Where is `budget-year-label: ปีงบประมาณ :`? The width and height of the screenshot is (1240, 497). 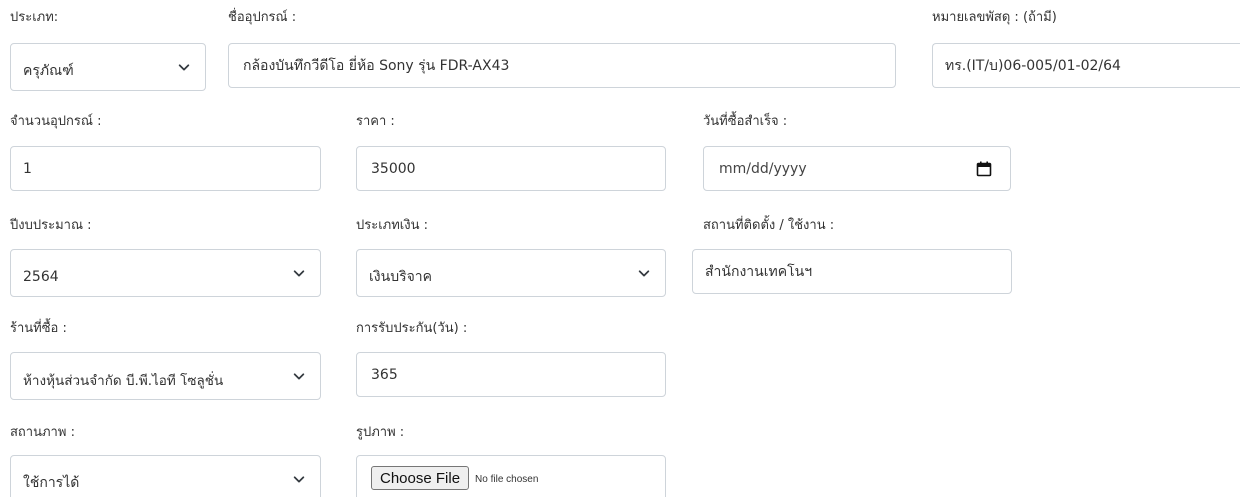
budget-year-label: ปีงบประมาณ : is located at coordinates (51, 225).